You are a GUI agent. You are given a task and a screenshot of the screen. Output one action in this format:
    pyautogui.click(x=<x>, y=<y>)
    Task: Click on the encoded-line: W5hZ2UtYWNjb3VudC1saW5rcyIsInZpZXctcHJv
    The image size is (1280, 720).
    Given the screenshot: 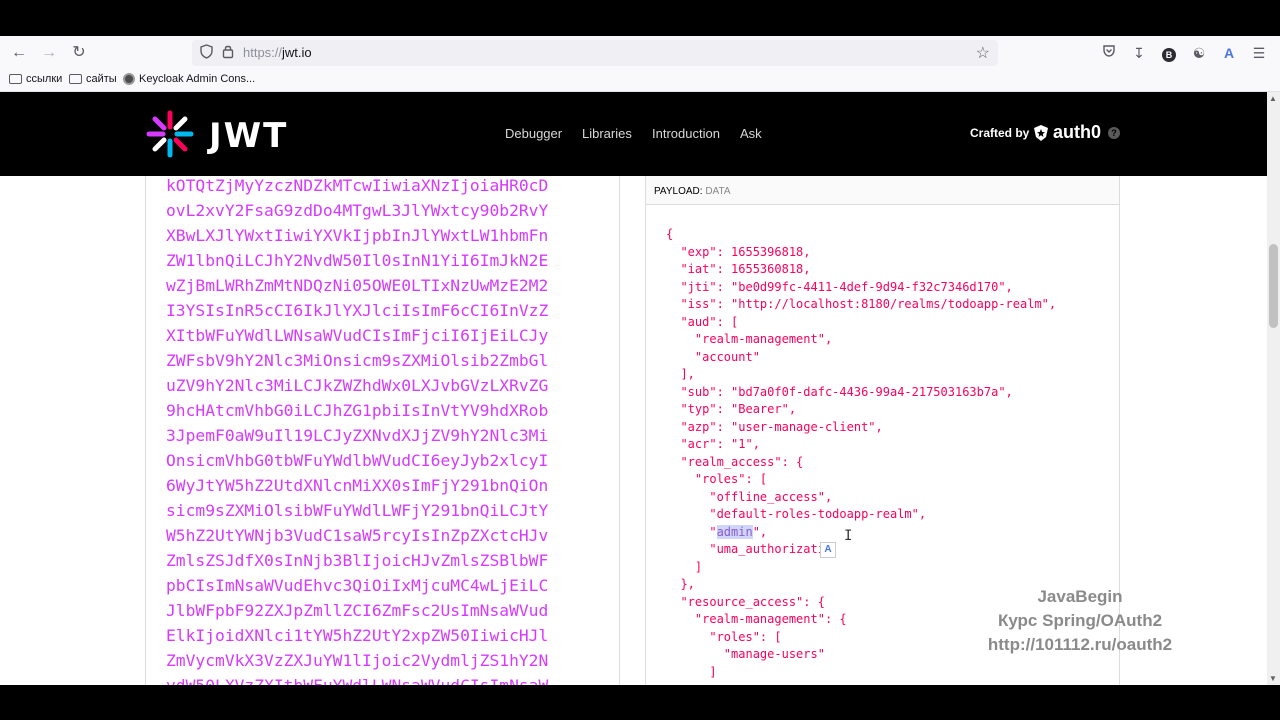 What is the action you would take?
    pyautogui.click(x=357, y=535)
    